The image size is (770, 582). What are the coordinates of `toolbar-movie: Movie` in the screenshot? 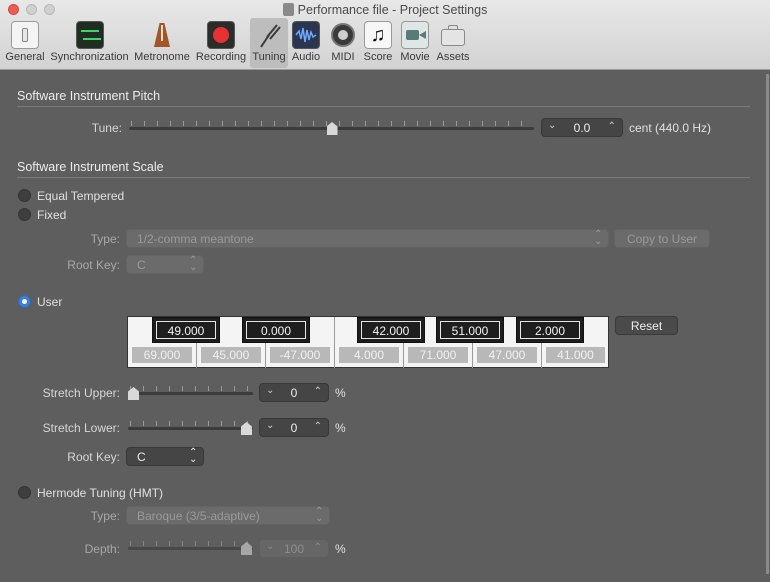 It's located at (415, 43).